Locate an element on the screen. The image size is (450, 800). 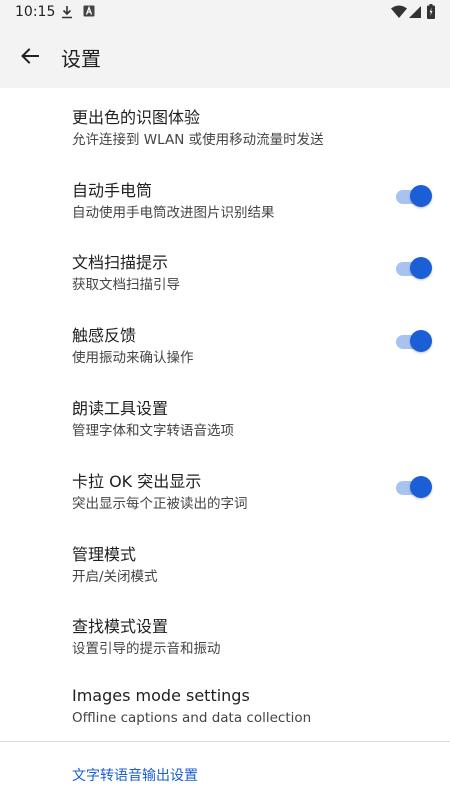
setting-subtitle: 使用振动来确认操作 is located at coordinates (133, 358).